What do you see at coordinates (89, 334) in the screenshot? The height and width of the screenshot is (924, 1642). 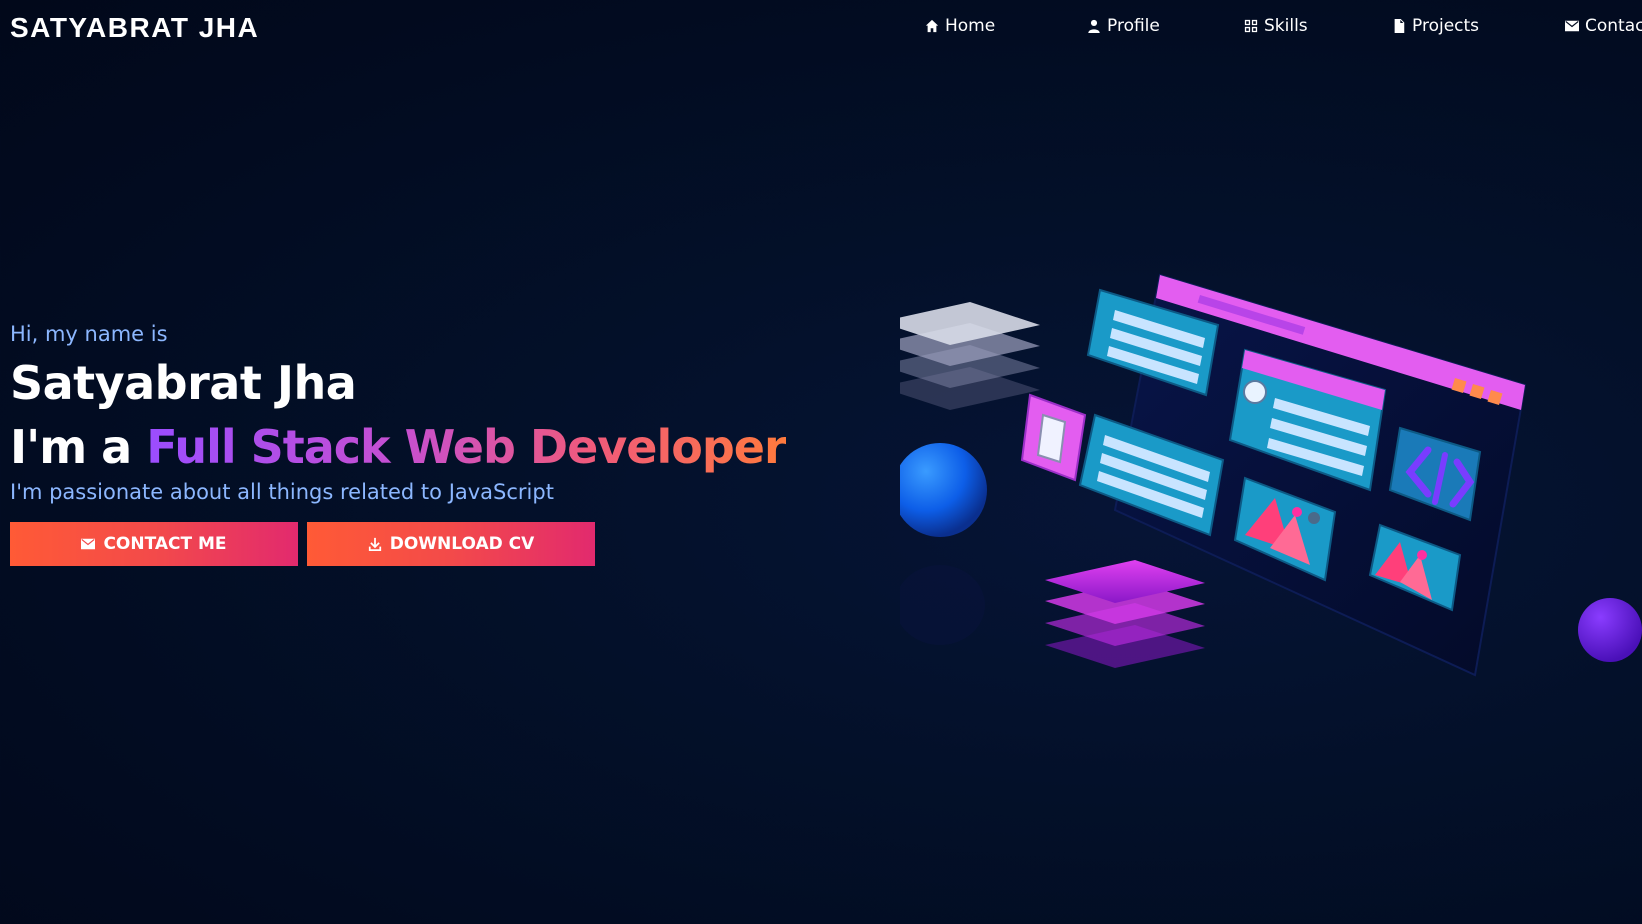 I see `greeting-text: Hi, my name is` at bounding box center [89, 334].